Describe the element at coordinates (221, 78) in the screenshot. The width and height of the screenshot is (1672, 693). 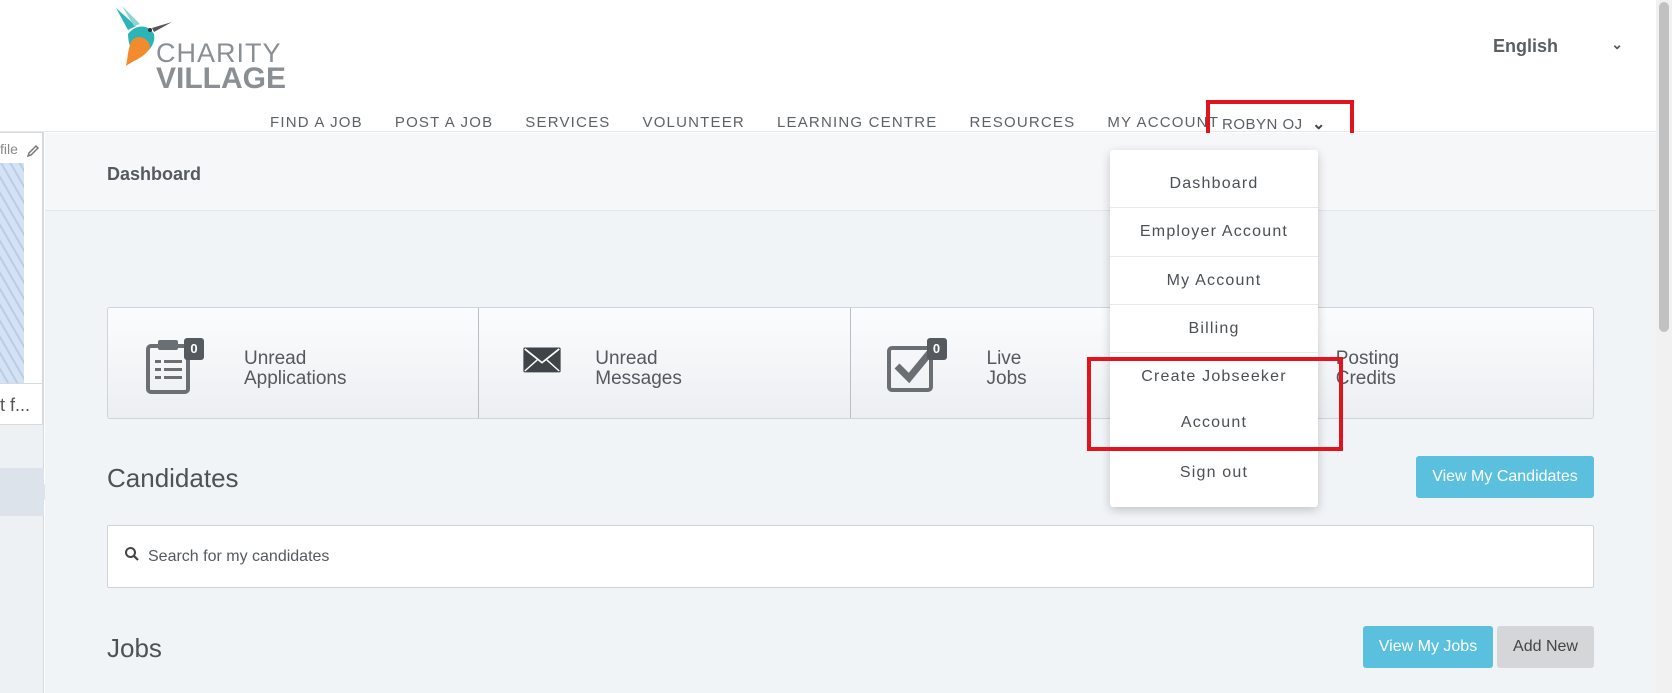
I see `logo-text-village: VILLAGE` at that location.